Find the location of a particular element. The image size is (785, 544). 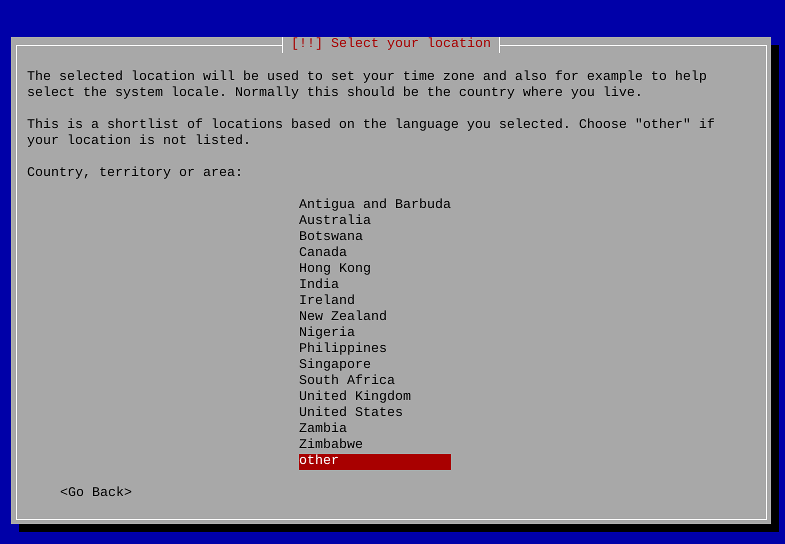

country-option: Philippines is located at coordinates (375, 350).